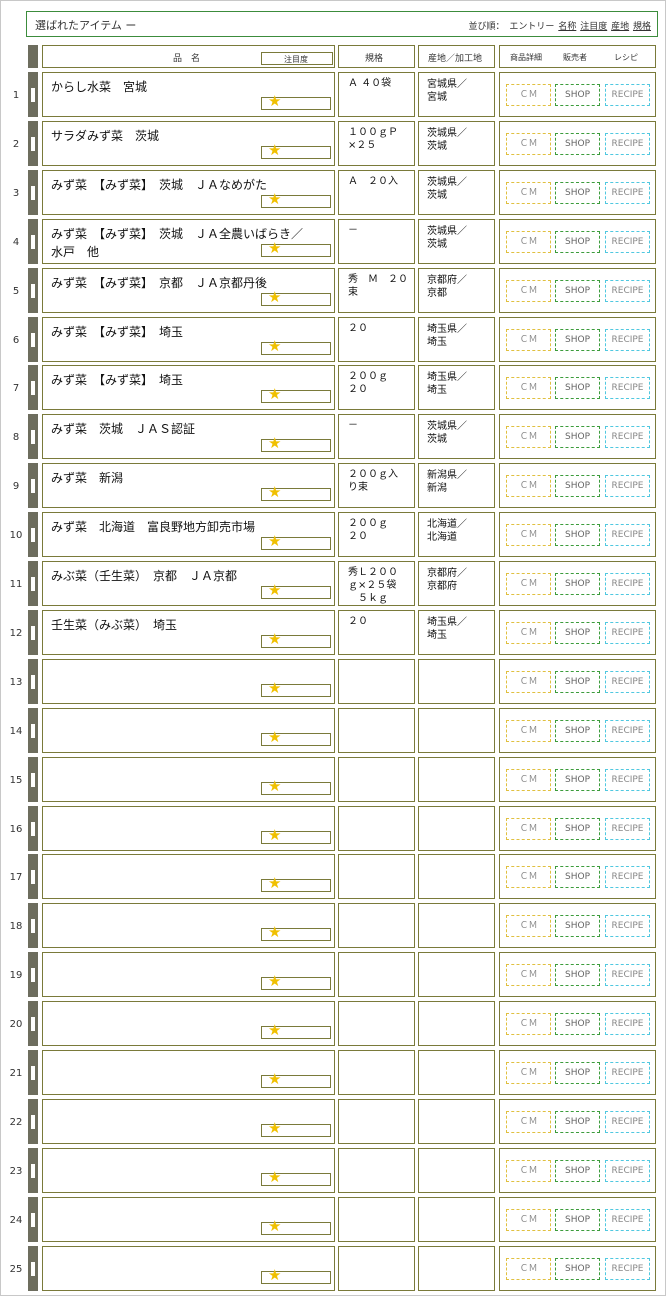 This screenshot has width=668, height=1298. I want to click on row-name-cell: みず菜 【みず菜】 茨城 ＪＡ全農いばらき／ 水戸 他 ★, so click(188, 241).